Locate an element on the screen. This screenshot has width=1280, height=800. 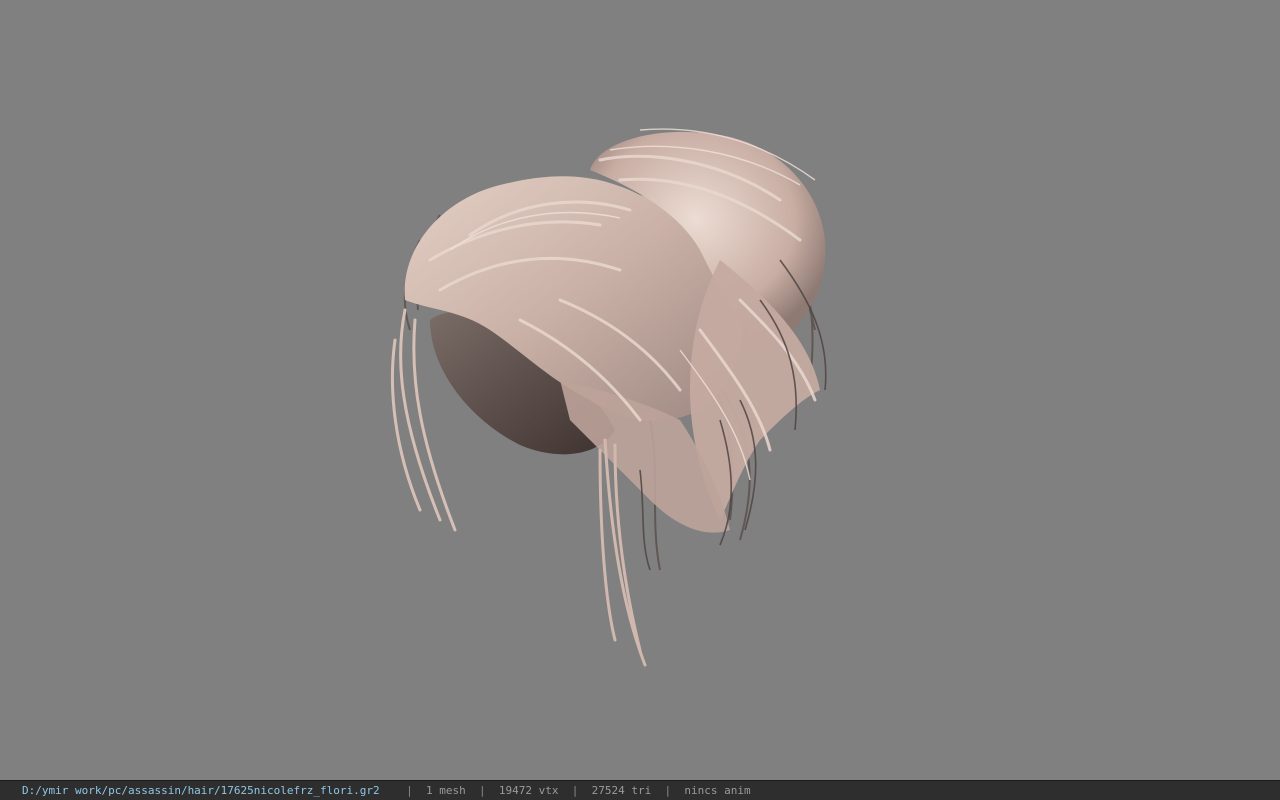
mesh-count: 1 mesh is located at coordinates (446, 790).